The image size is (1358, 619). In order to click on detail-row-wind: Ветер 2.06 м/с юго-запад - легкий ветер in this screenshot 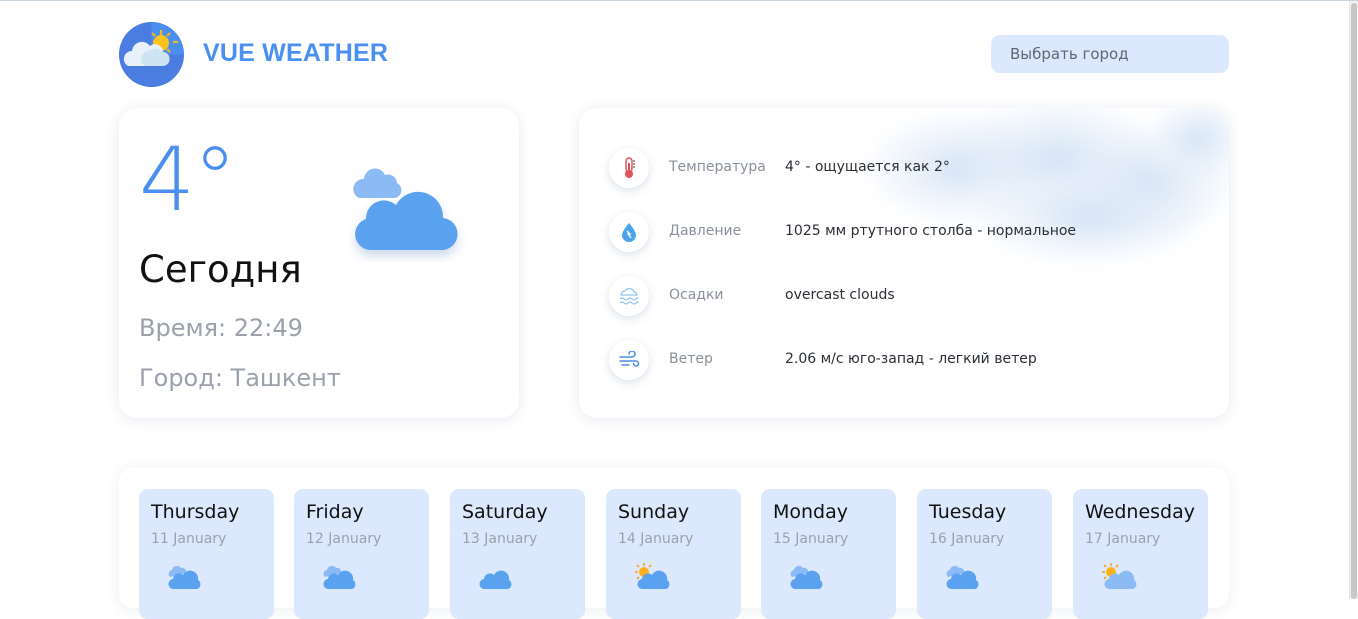, I will do `click(909, 360)`.